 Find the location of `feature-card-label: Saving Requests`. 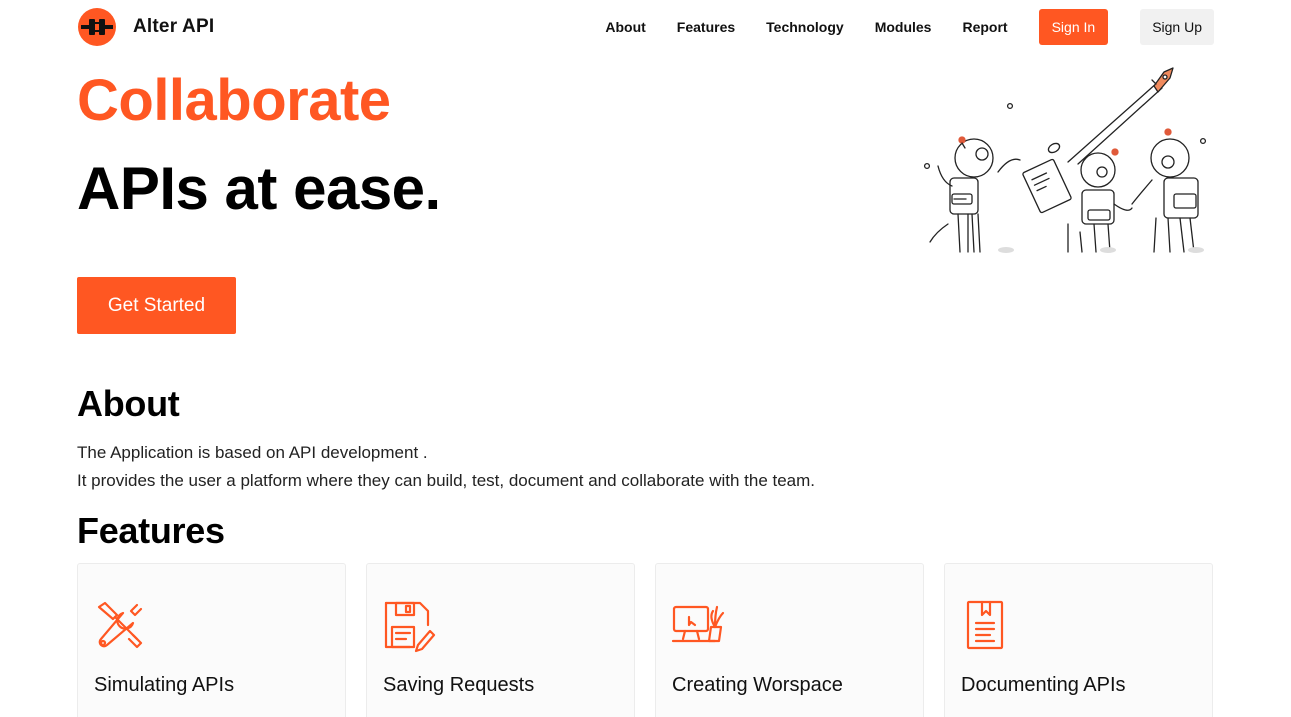

feature-card-label: Saving Requests is located at coordinates (459, 685).